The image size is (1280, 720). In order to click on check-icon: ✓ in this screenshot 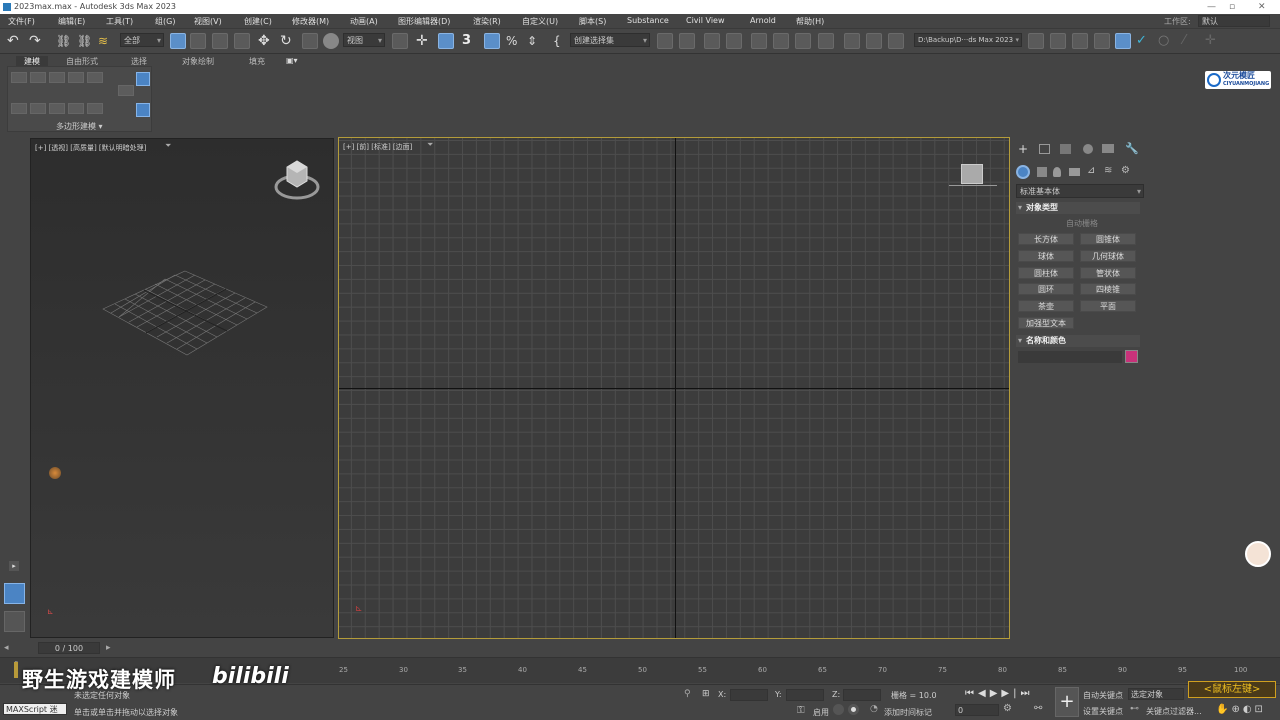, I will do `click(1144, 41)`.